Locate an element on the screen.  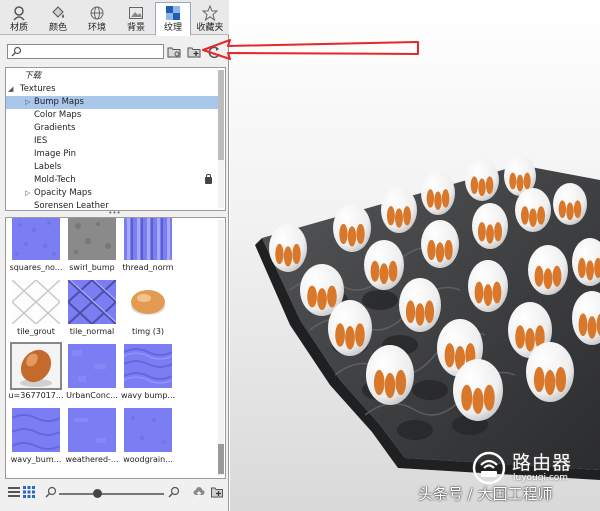
tree-item-bump-maps: ▷ Bump Maps is located at coordinates (112, 102).